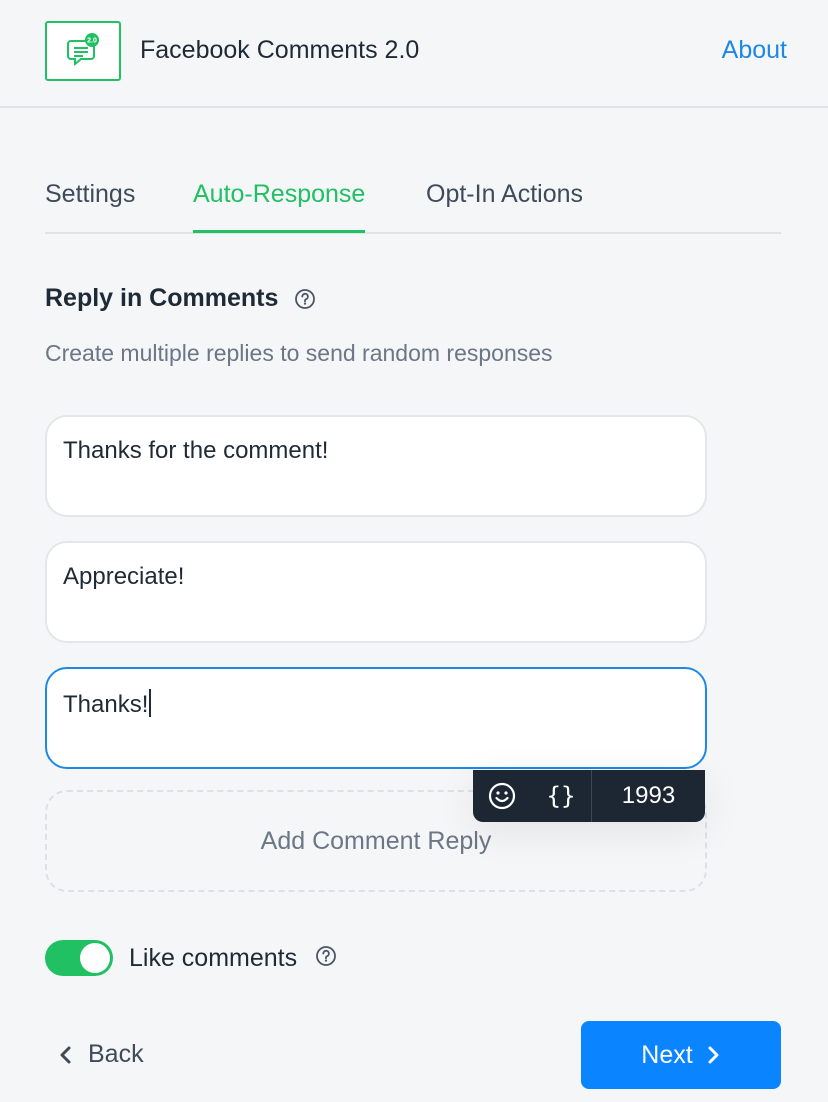 The height and width of the screenshot is (1102, 828). Describe the element at coordinates (504, 206) in the screenshot. I see `tab-opt-in-actions: Opt-In Actions` at that location.